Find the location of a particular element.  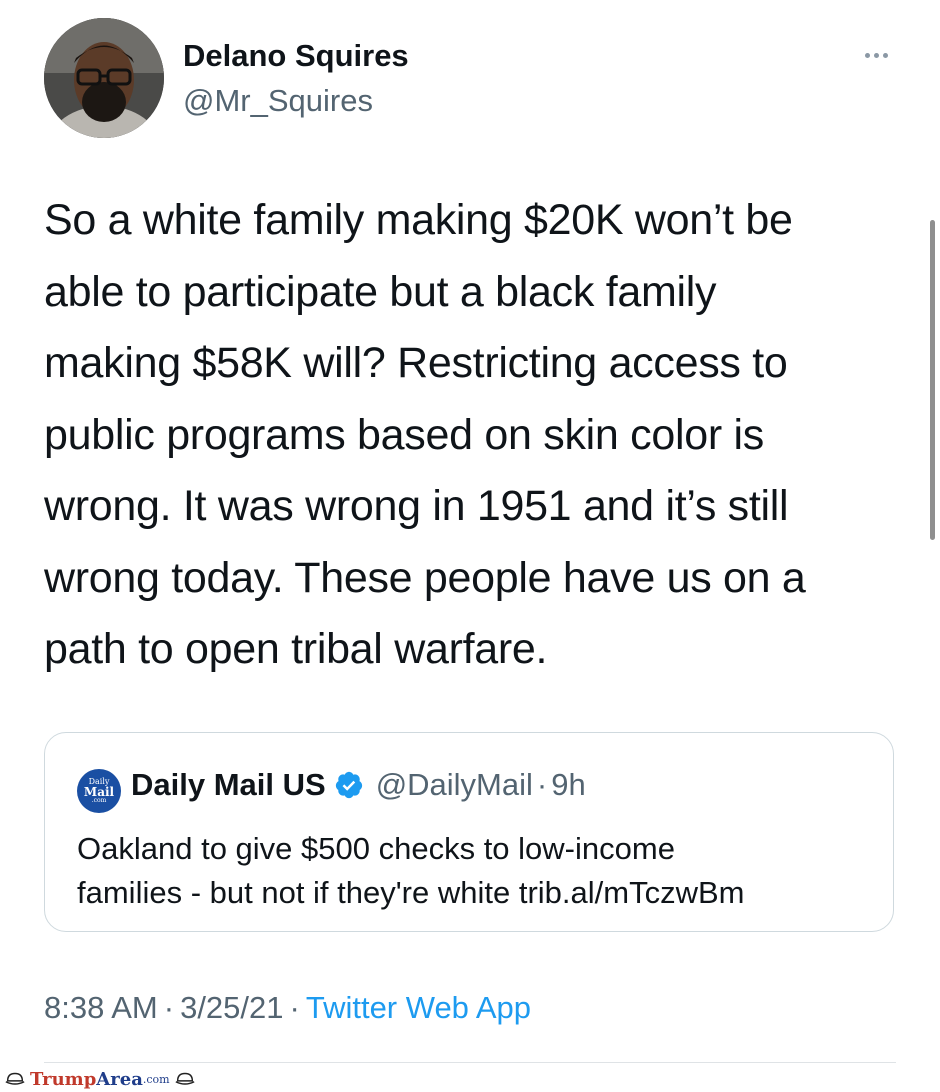

tweet-date: 3/25/21 is located at coordinates (231, 1007).